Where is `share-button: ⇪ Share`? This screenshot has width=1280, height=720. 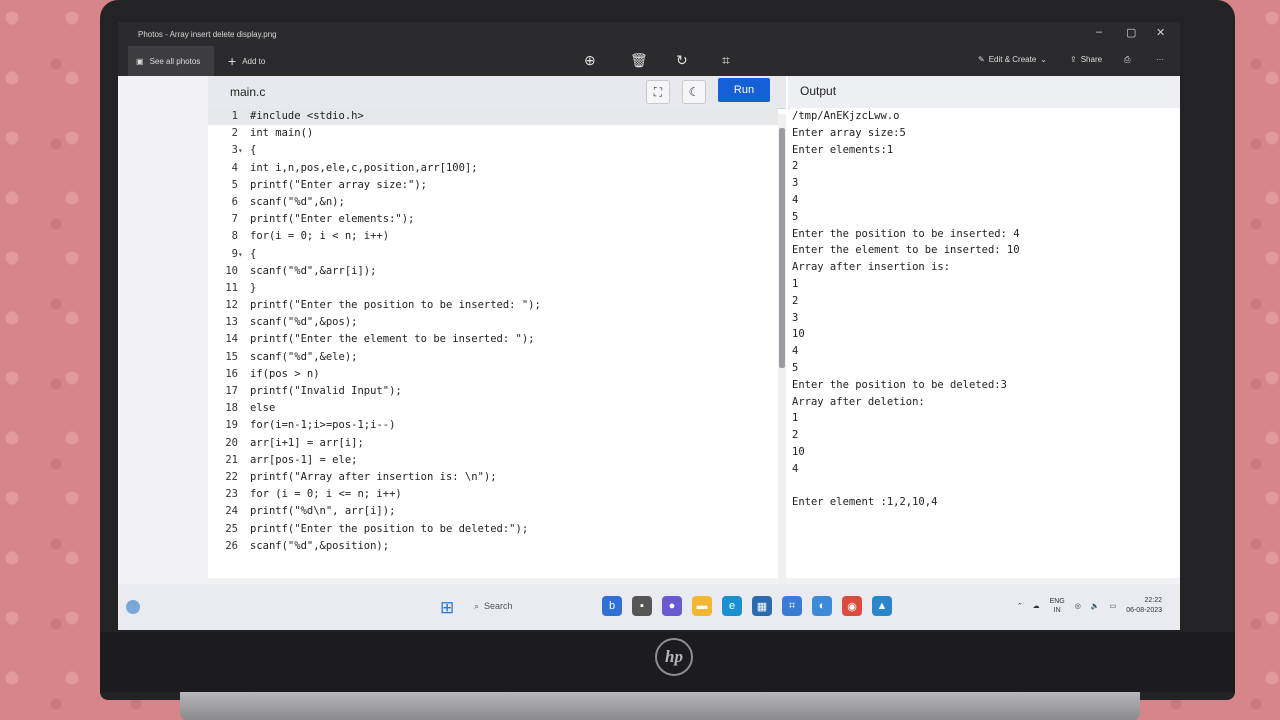
share-button: ⇪ Share is located at coordinates (1086, 59).